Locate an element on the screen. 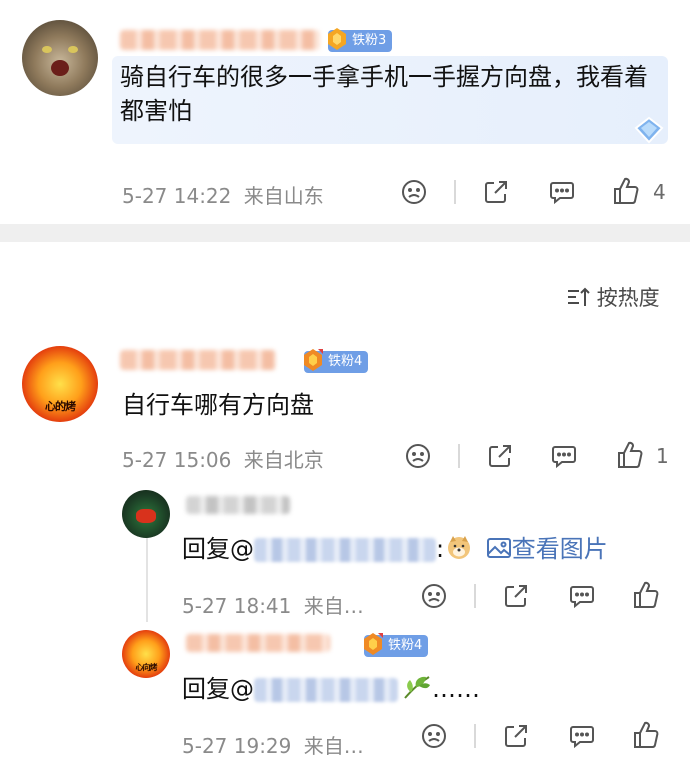  comment-time: 5-27 15:06 is located at coordinates (177, 460).